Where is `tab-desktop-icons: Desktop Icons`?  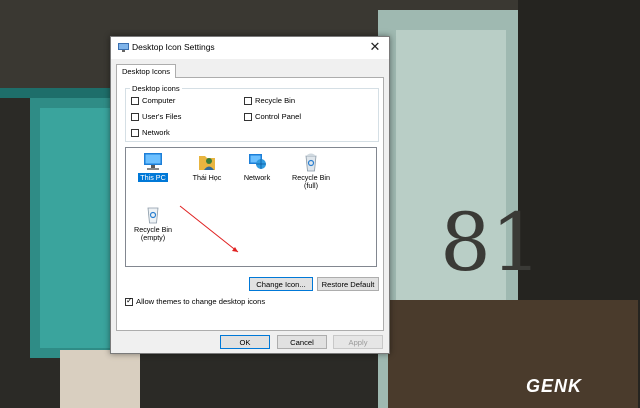 tab-desktop-icons: Desktop Icons is located at coordinates (146, 71).